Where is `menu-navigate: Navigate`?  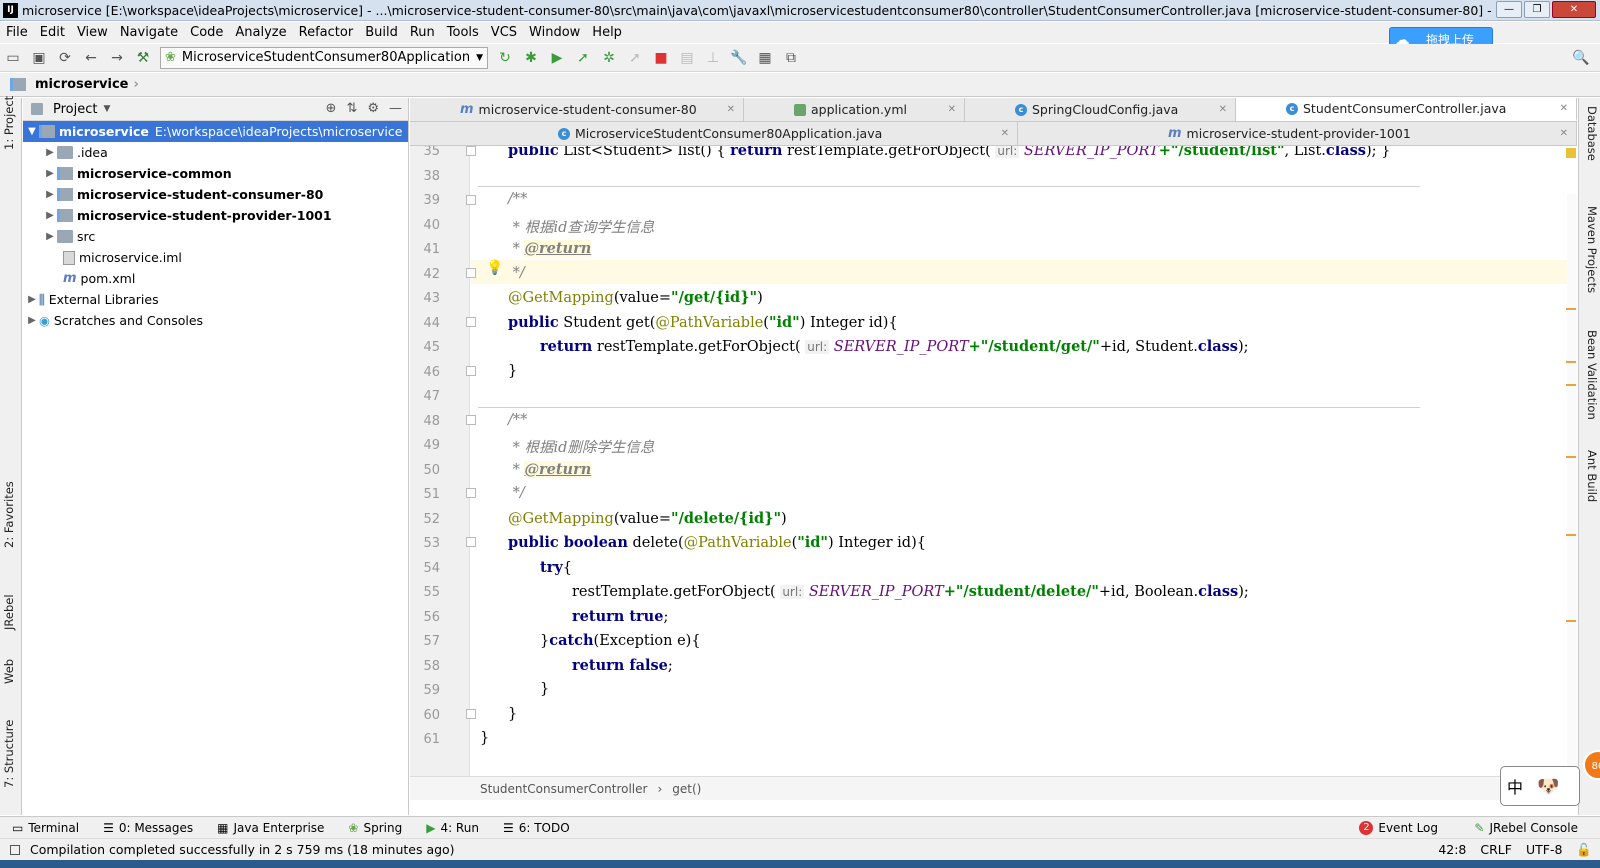 menu-navigate: Navigate is located at coordinates (149, 32).